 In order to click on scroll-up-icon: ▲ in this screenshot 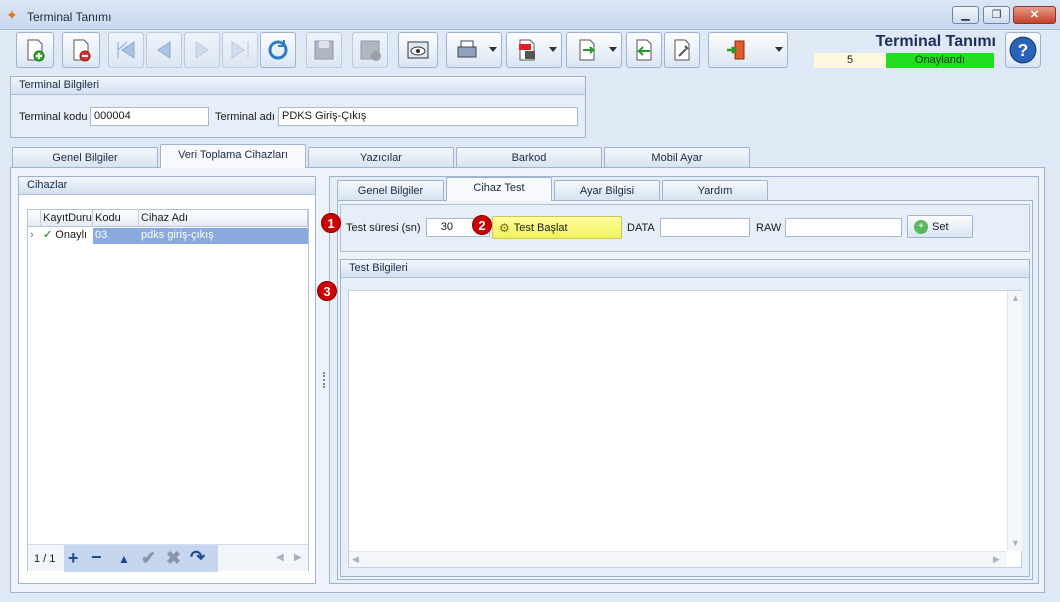, I will do `click(1015, 298)`.